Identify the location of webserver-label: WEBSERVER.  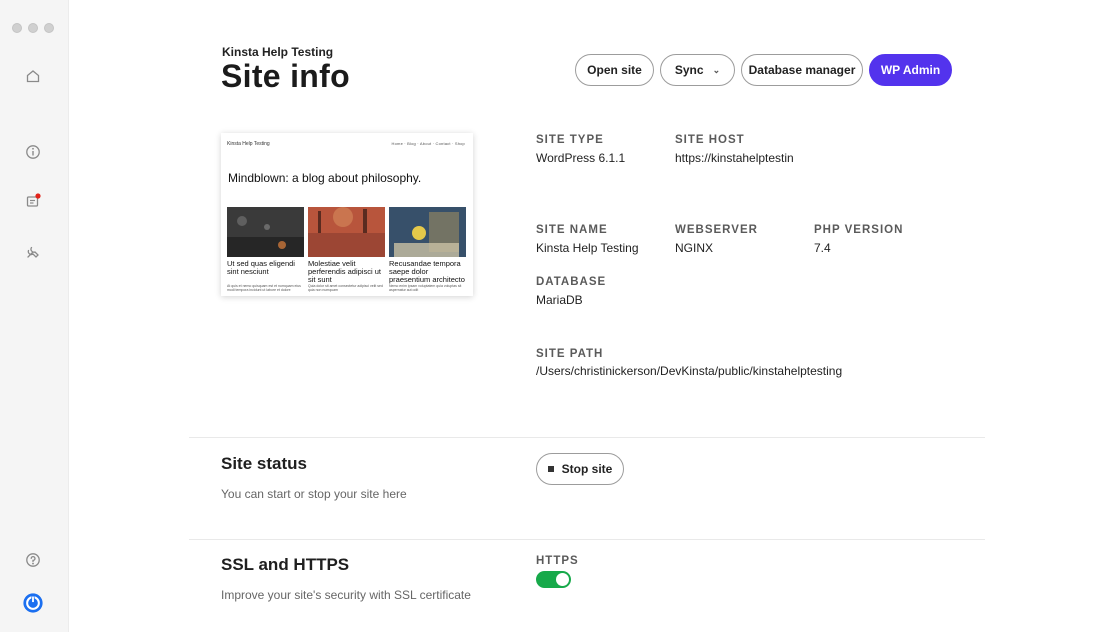
(716, 230).